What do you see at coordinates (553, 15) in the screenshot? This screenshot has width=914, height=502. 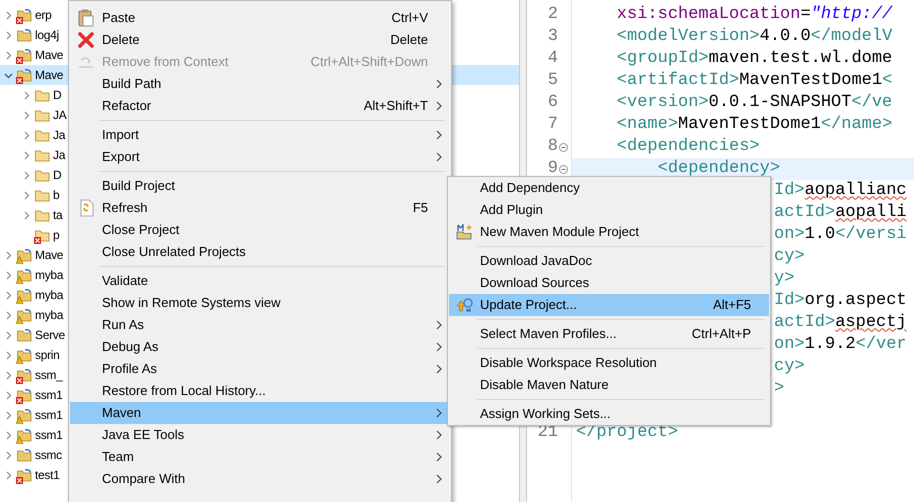 I see `line-number: 2` at bounding box center [553, 15].